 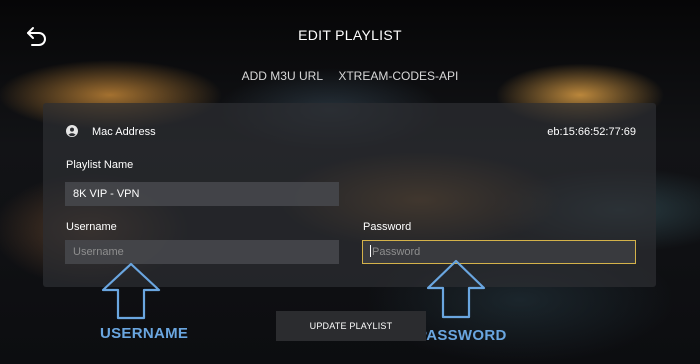 I want to click on password-placeholder: Password, so click(x=396, y=252).